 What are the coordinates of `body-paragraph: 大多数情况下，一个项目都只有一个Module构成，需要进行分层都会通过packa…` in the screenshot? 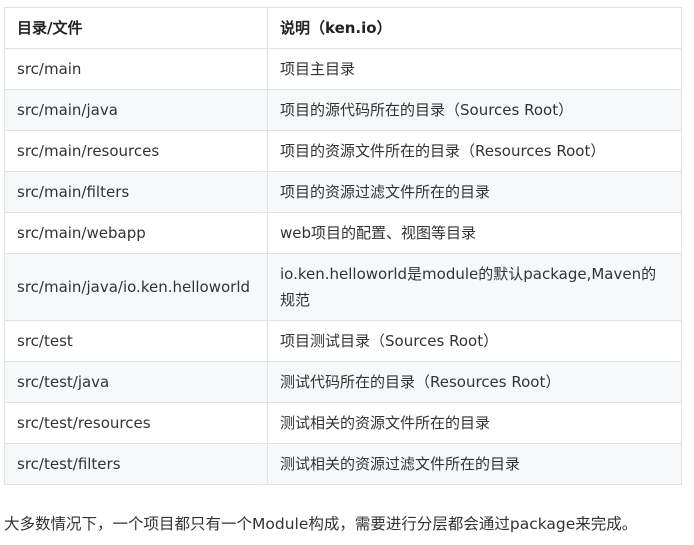 It's located at (321, 524).